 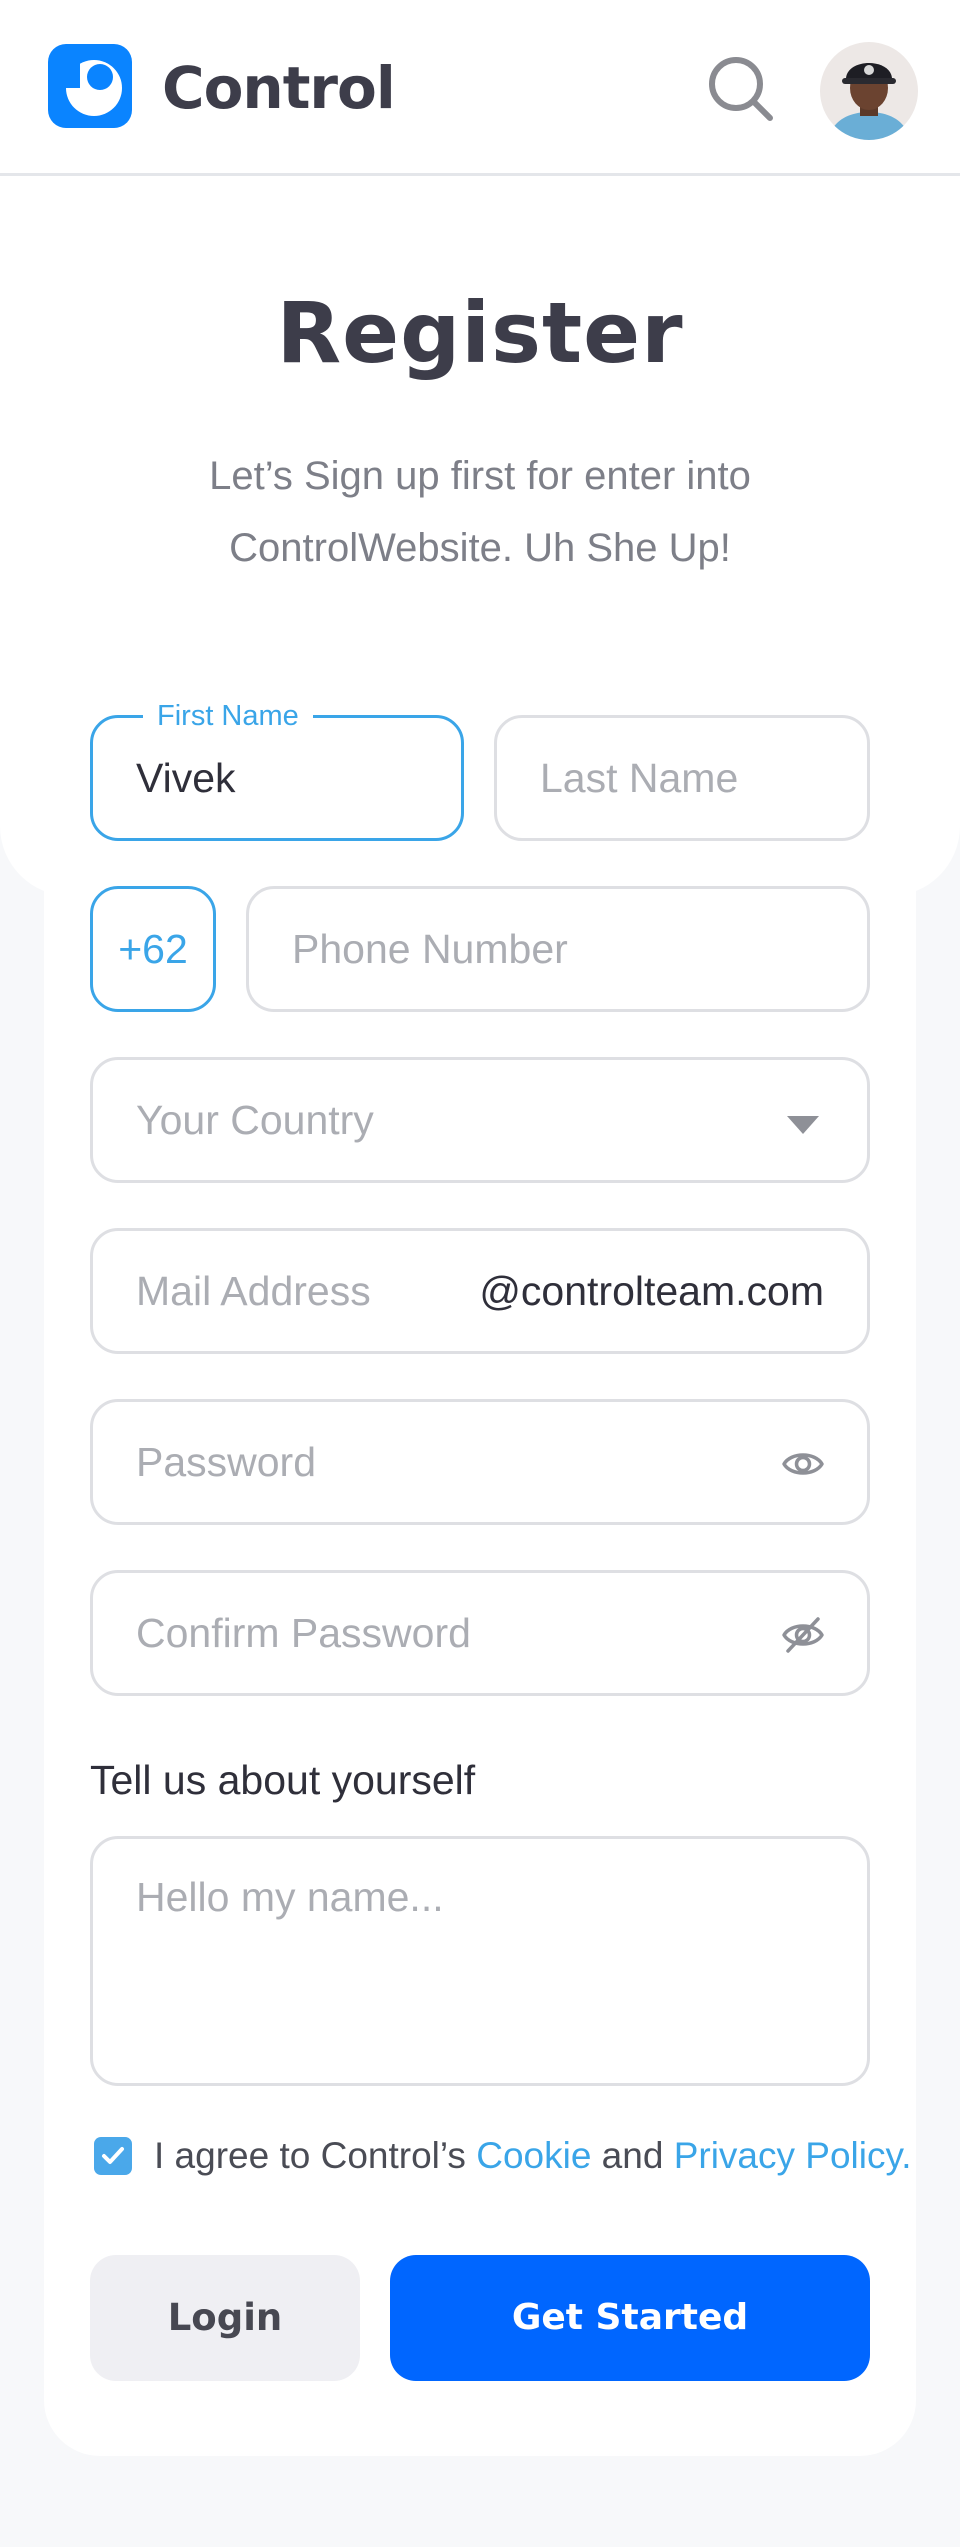 What do you see at coordinates (225, 2318) in the screenshot?
I see `login-button: Login` at bounding box center [225, 2318].